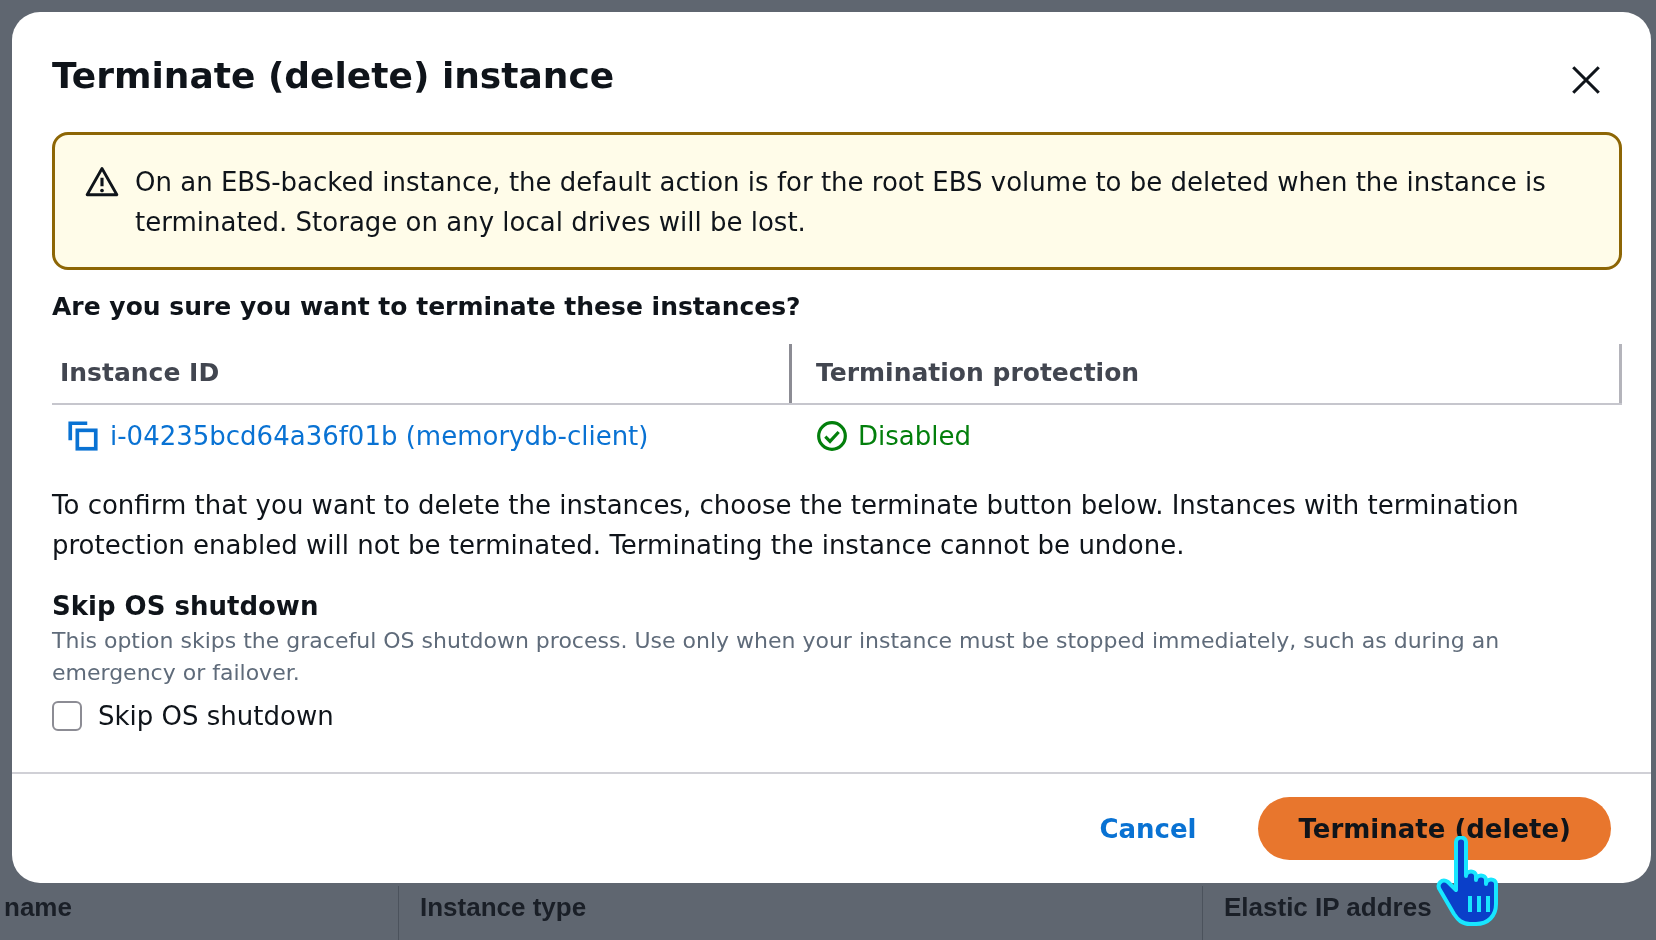 The height and width of the screenshot is (940, 1656). I want to click on status-text: Disabled, so click(914, 436).